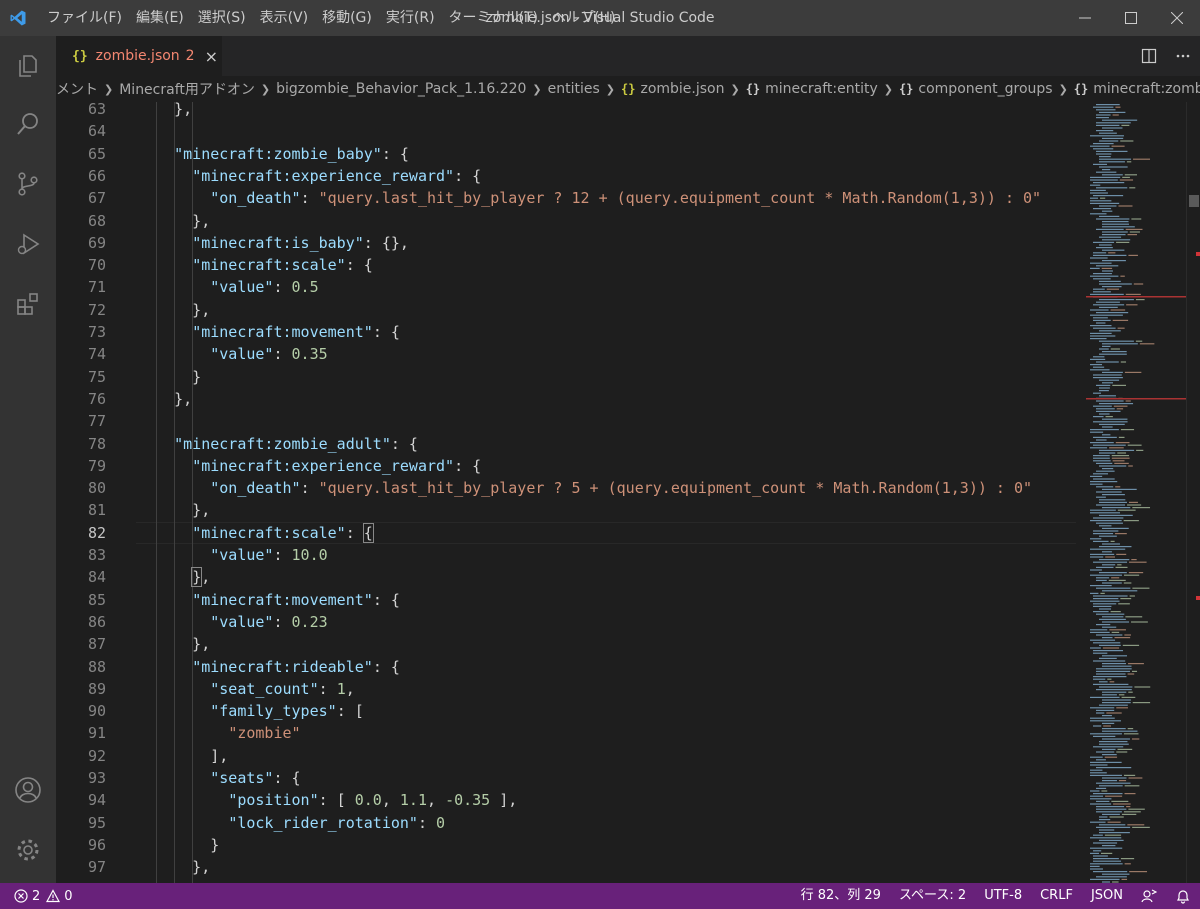 The height and width of the screenshot is (909, 1200). What do you see at coordinates (1183, 896) in the screenshot?
I see `notifications-bell-icon` at bounding box center [1183, 896].